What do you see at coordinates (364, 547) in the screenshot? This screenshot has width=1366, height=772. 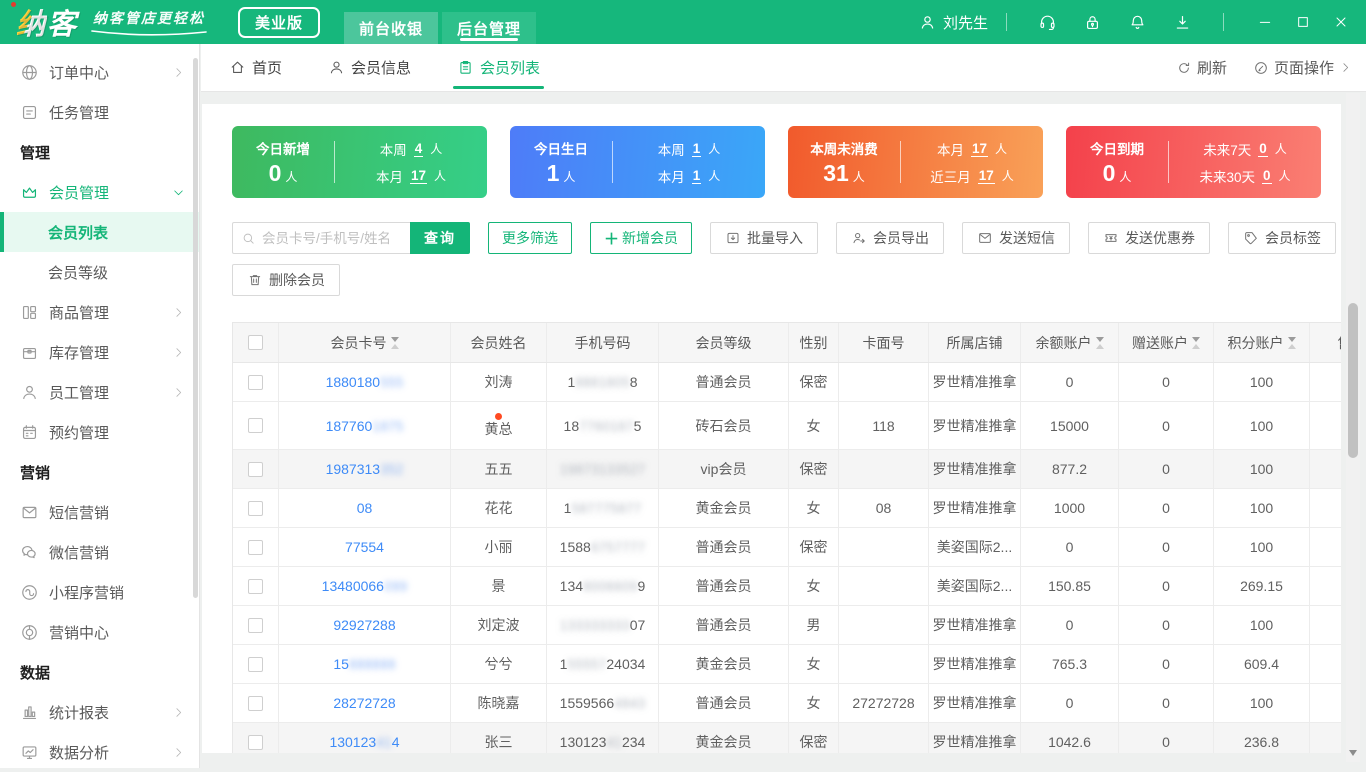 I see `member-card-link: 77554` at bounding box center [364, 547].